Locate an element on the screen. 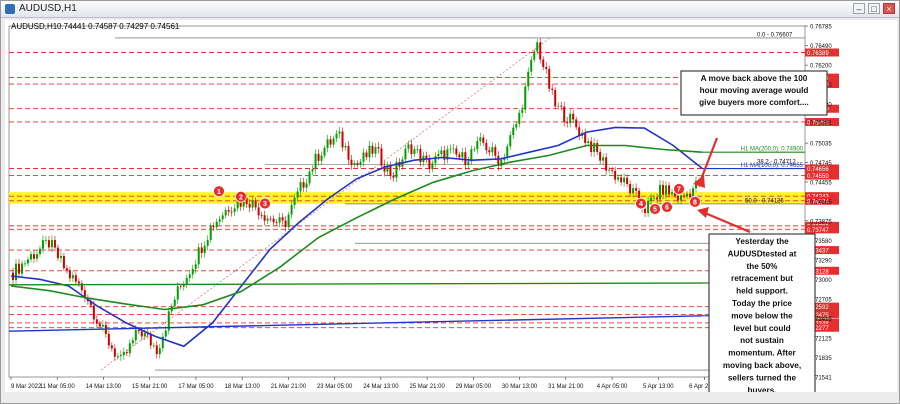 This screenshot has height=404, width=900. y-tick-label: 0.74455 is located at coordinates (821, 183).